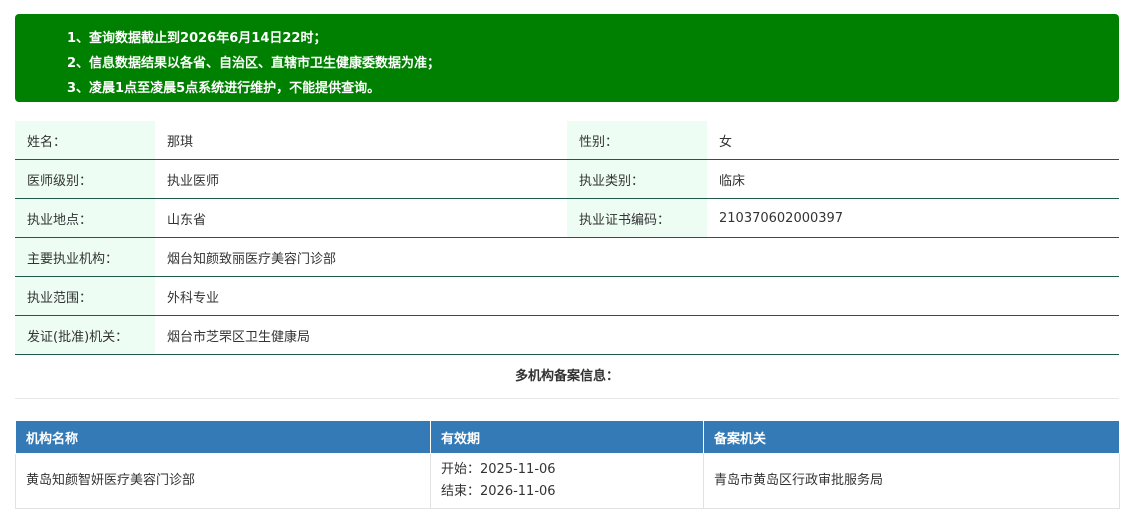  What do you see at coordinates (85, 335) in the screenshot?
I see `authority-label: 发证(批准)机关：` at bounding box center [85, 335].